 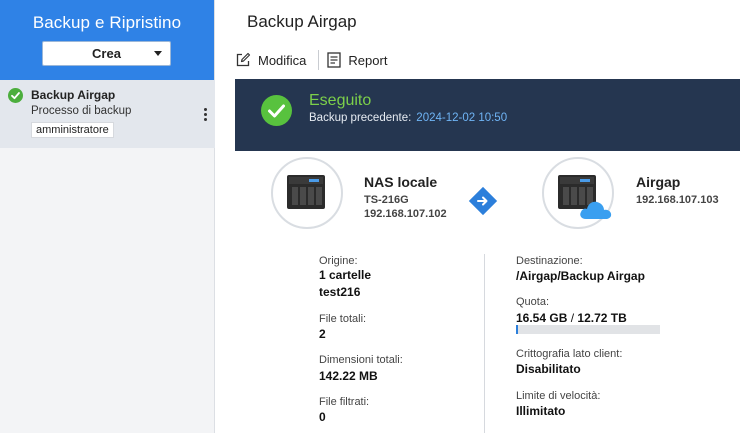 What do you see at coordinates (541, 411) in the screenshot?
I see `speed-limit-value: Illimitato` at bounding box center [541, 411].